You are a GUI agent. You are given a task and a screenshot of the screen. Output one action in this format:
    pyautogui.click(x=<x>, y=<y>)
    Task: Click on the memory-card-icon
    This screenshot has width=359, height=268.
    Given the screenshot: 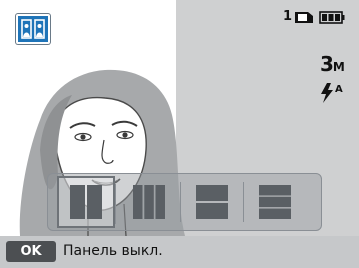 What is the action you would take?
    pyautogui.click(x=304, y=17)
    